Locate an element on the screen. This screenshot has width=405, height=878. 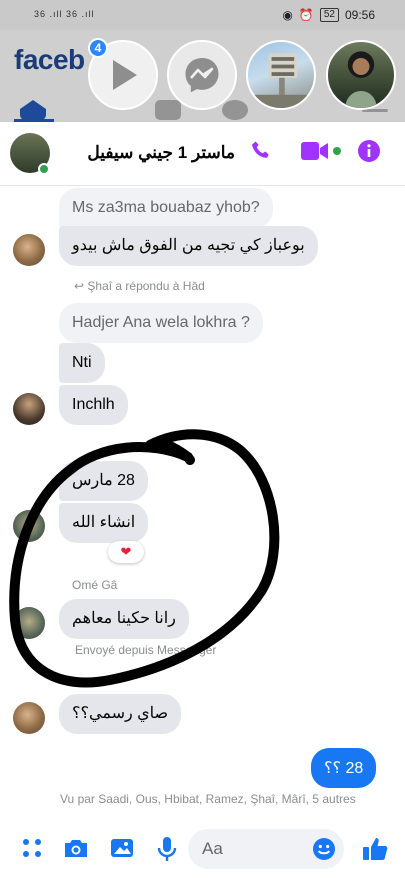
message-bubble: انشاء الله is located at coordinates (104, 523).